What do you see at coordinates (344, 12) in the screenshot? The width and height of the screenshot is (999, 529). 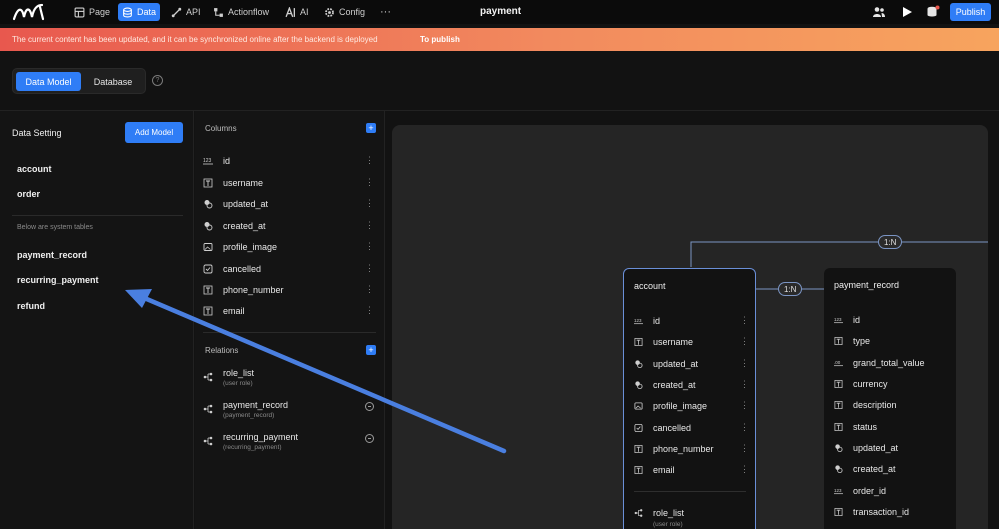 I see `nav-config: Config` at bounding box center [344, 12].